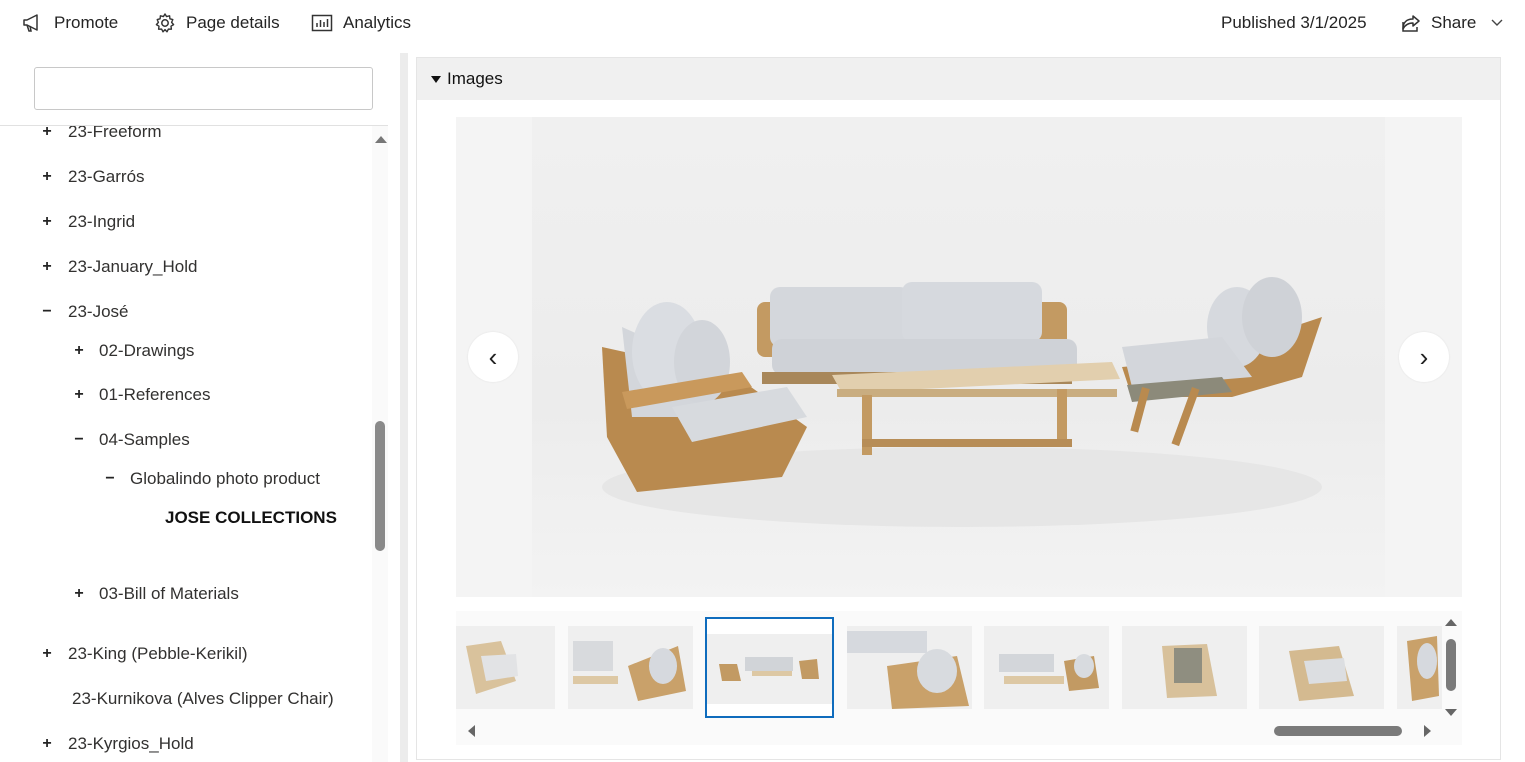 This screenshot has width=1525, height=762. I want to click on tree-item-label: 01-References, so click(155, 394).